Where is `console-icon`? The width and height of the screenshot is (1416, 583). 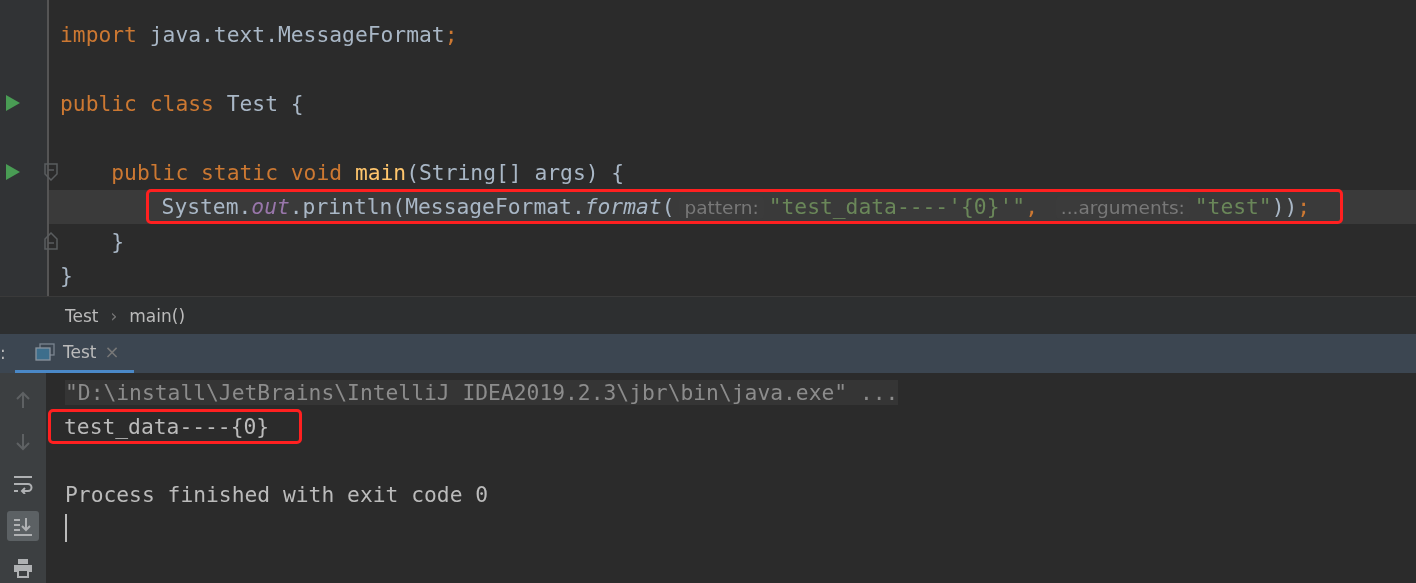 console-icon is located at coordinates (45, 351).